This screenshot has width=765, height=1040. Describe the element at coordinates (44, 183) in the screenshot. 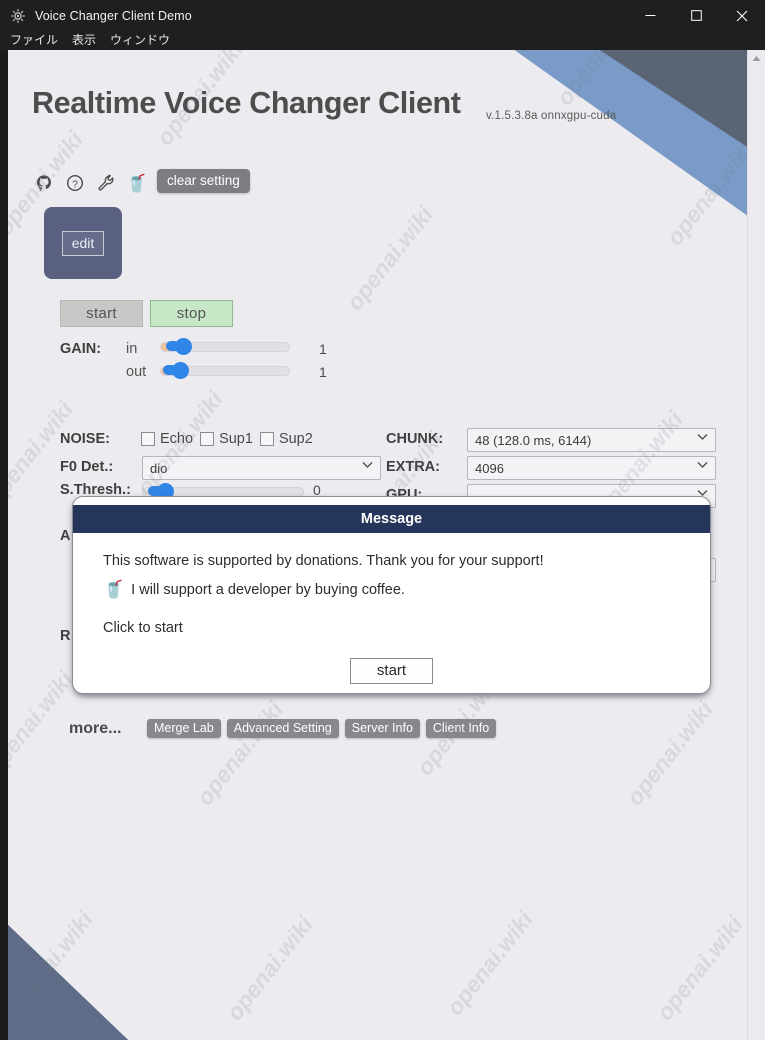

I see `github-icon` at that location.